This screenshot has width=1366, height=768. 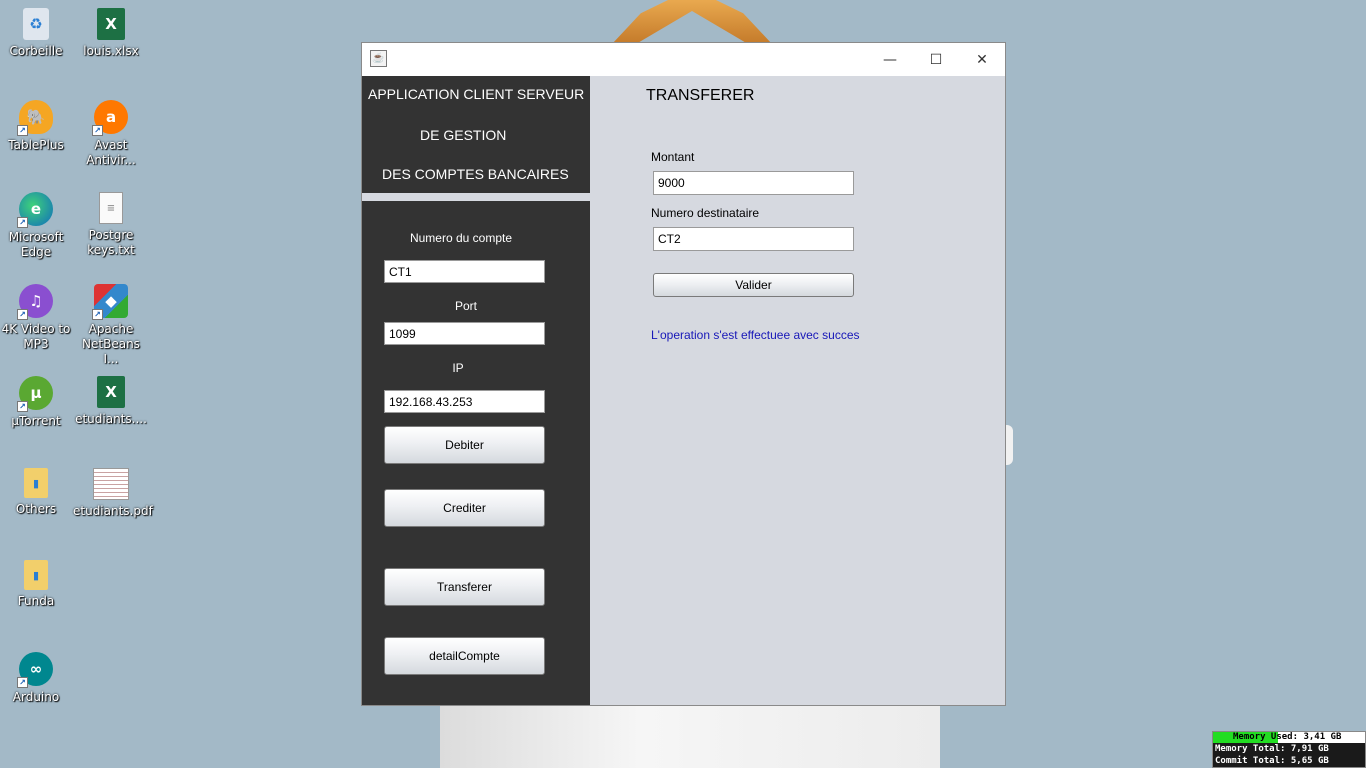 I want to click on desktop-icon-others: ▮ Others, so click(x=37, y=492).